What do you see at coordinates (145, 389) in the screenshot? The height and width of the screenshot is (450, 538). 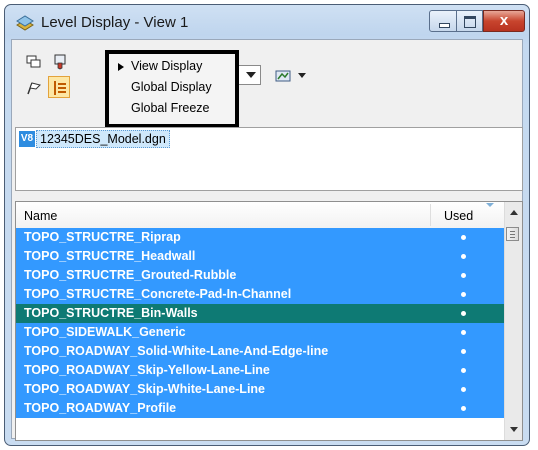 I see `level-name: TOPO_ROADWAY_Skip-White-Lane-Line` at bounding box center [145, 389].